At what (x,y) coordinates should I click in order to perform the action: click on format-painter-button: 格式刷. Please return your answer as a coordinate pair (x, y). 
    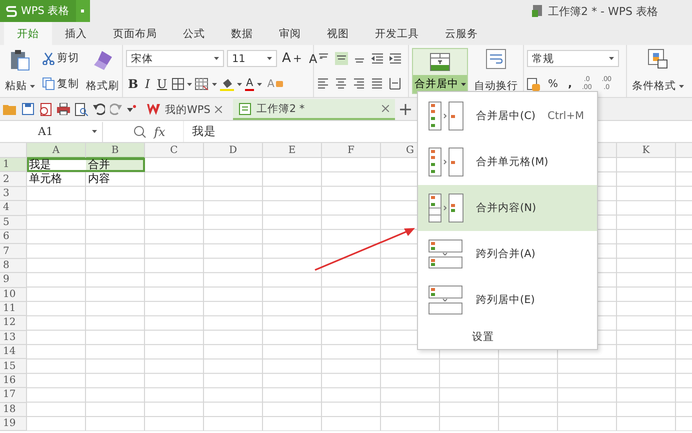
    Looking at the image, I should click on (102, 71).